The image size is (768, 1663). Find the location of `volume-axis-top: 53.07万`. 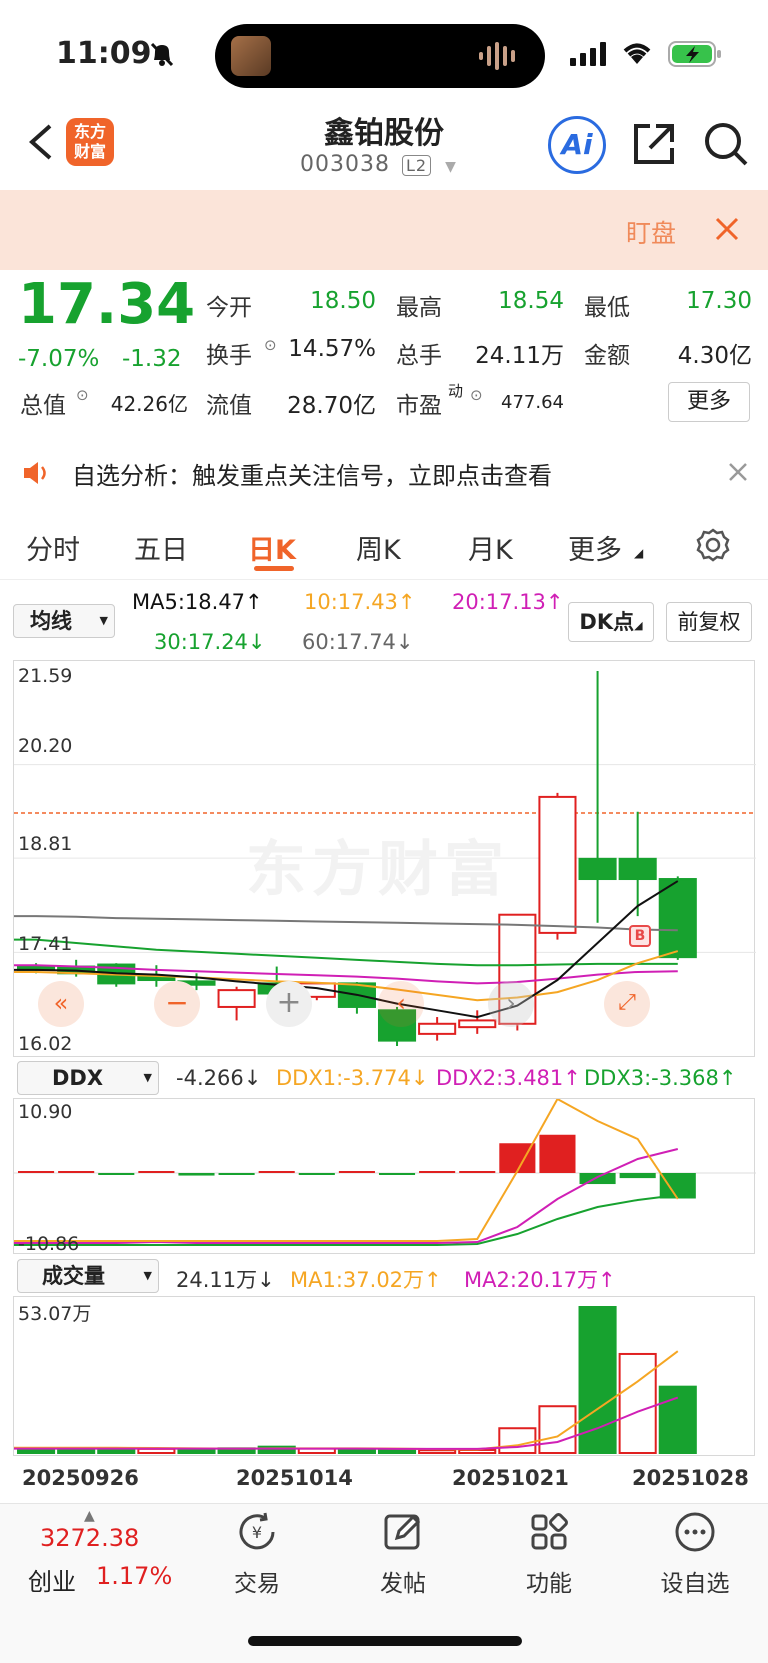

volume-axis-top: 53.07万 is located at coordinates (55, 1314).